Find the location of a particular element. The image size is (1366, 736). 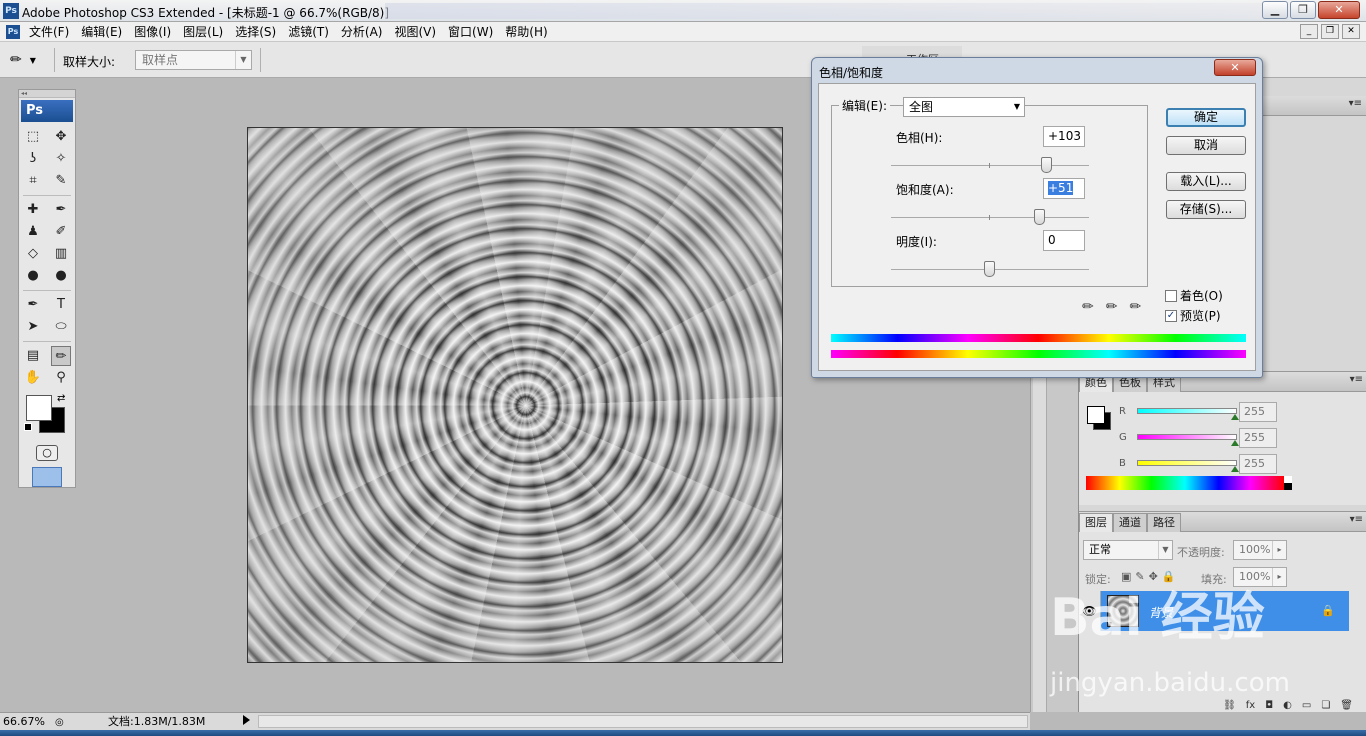

layer-mask-icon: ◘ is located at coordinates (1269, 706).